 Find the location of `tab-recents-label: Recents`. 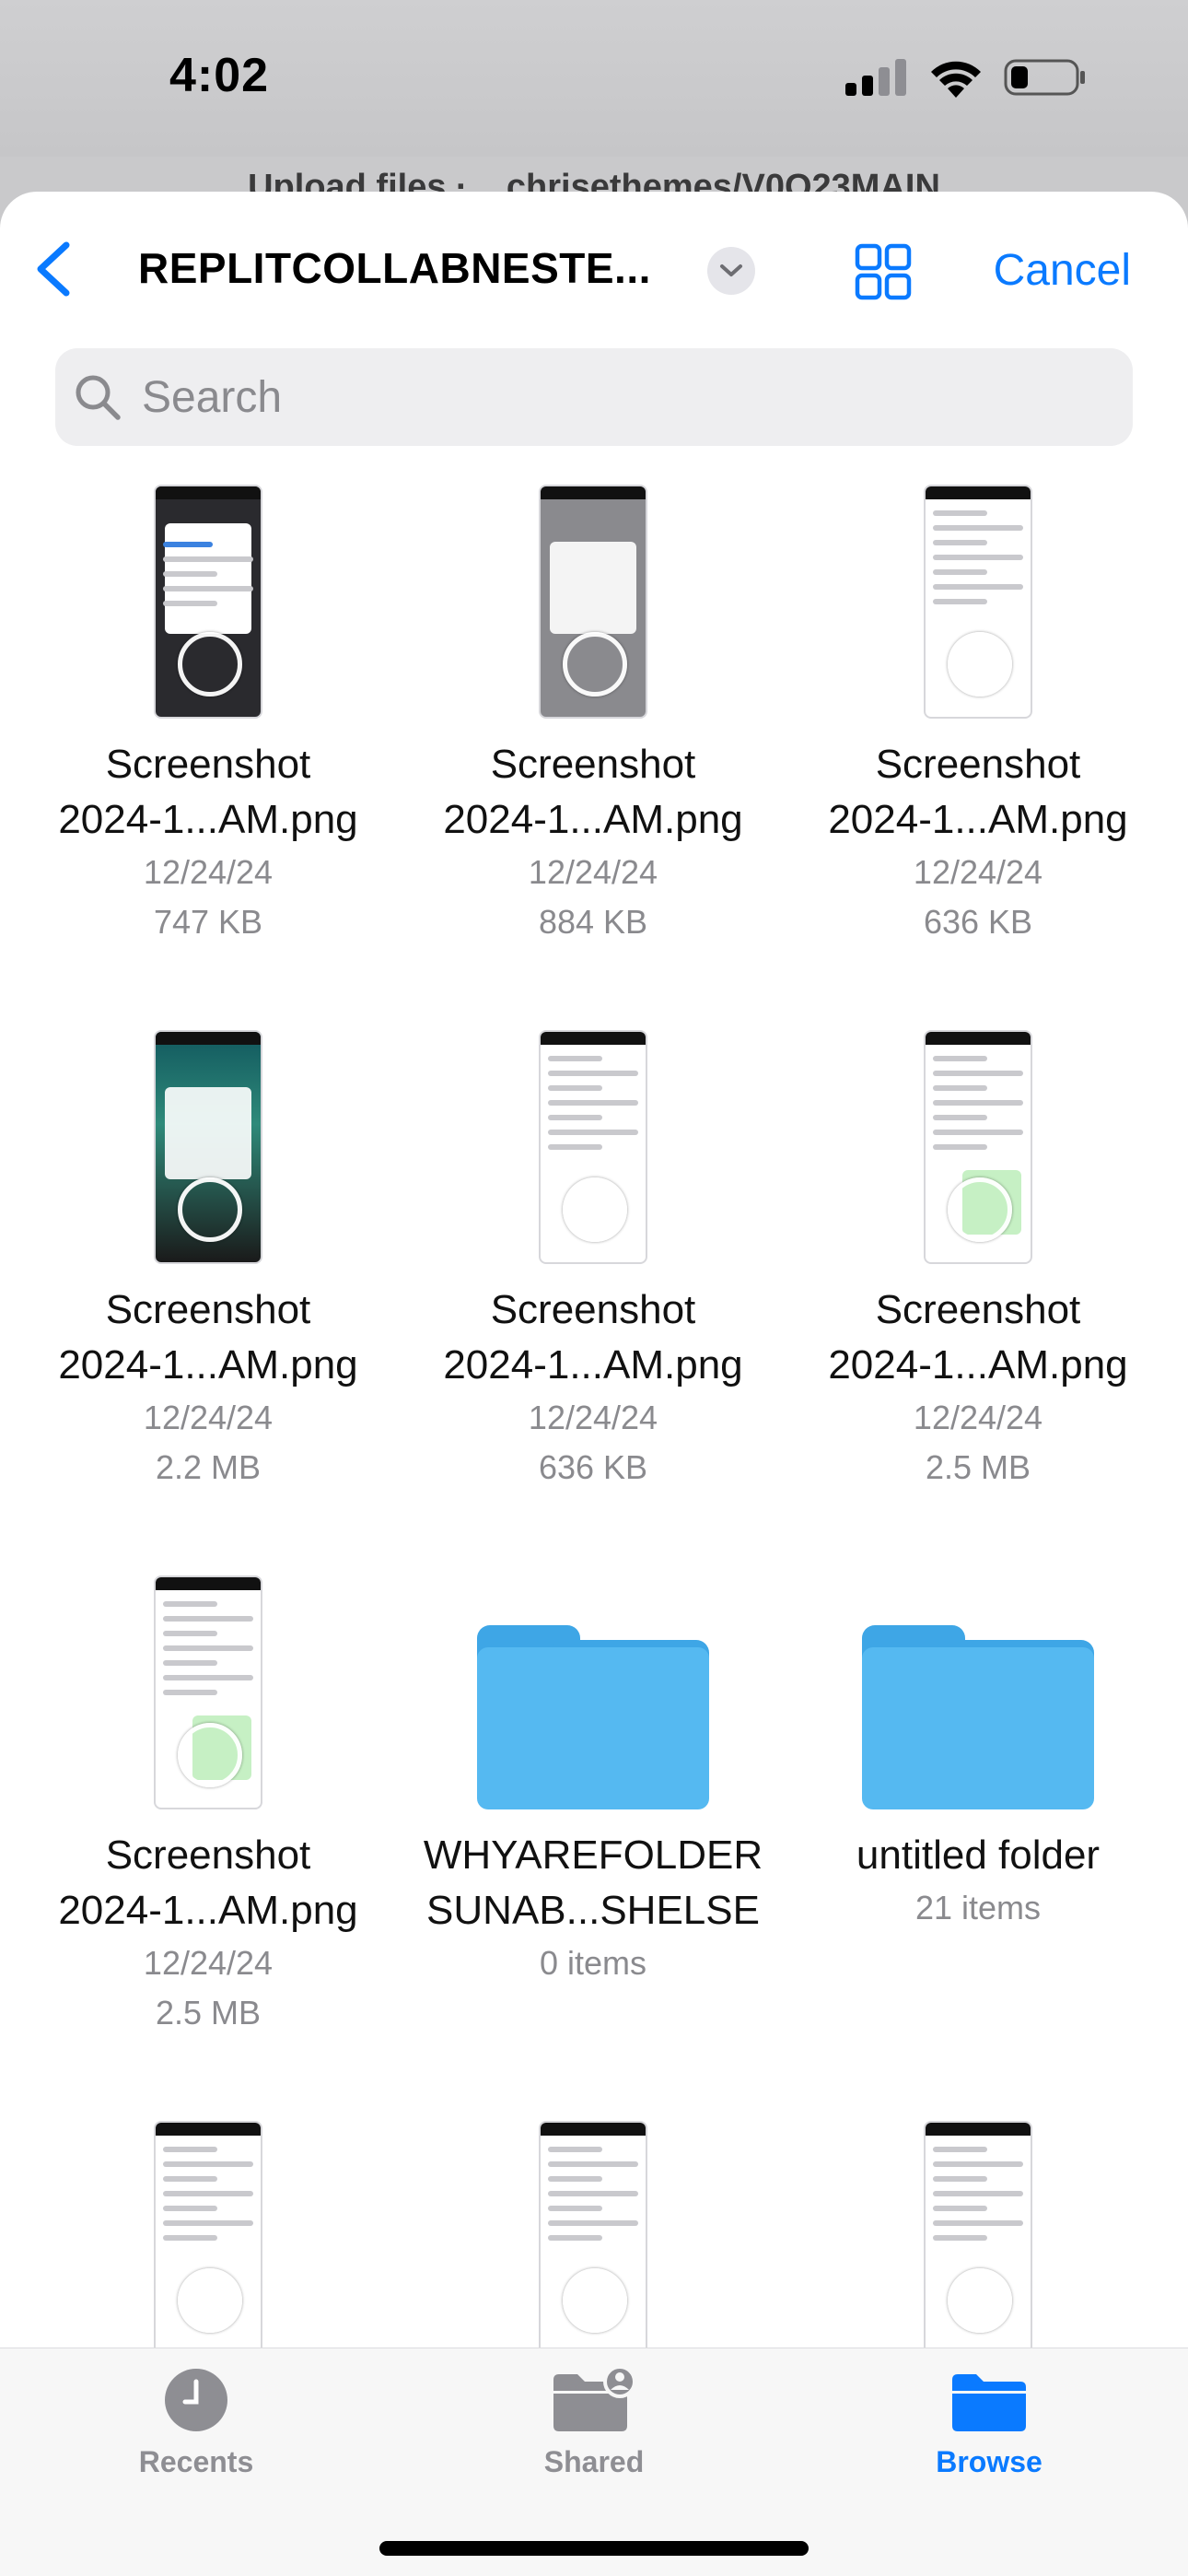

tab-recents-label: Recents is located at coordinates (196, 2461).